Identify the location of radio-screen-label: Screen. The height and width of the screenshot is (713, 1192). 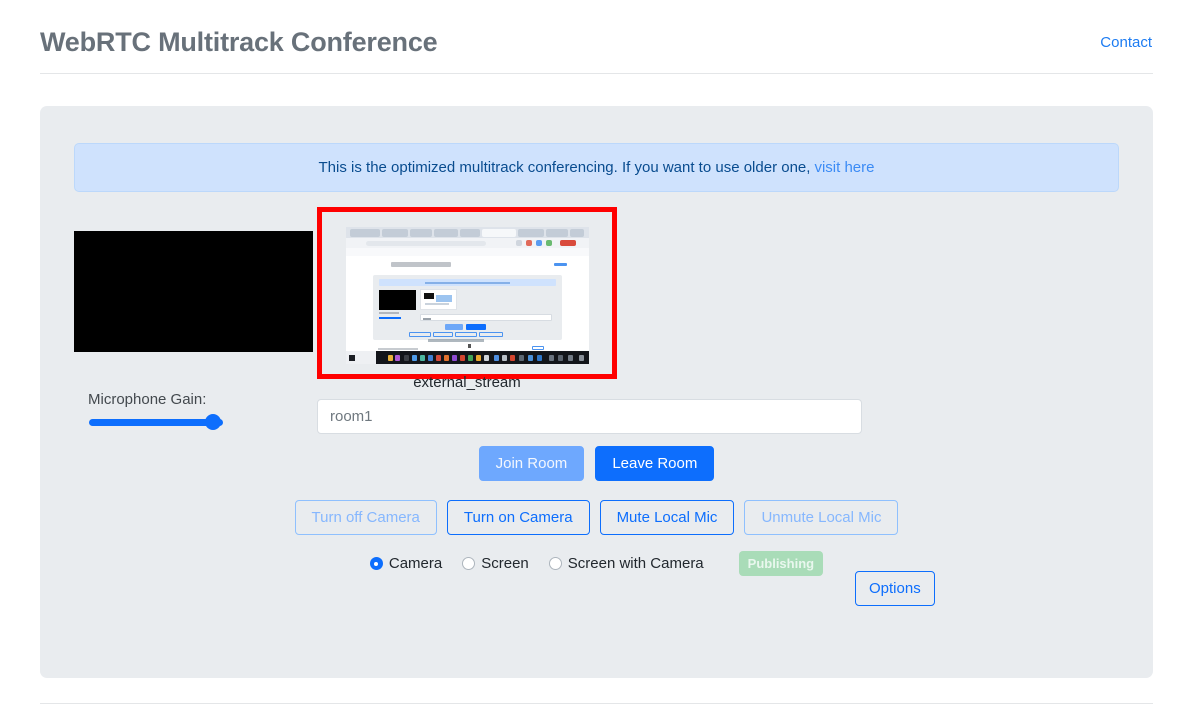
(505, 563).